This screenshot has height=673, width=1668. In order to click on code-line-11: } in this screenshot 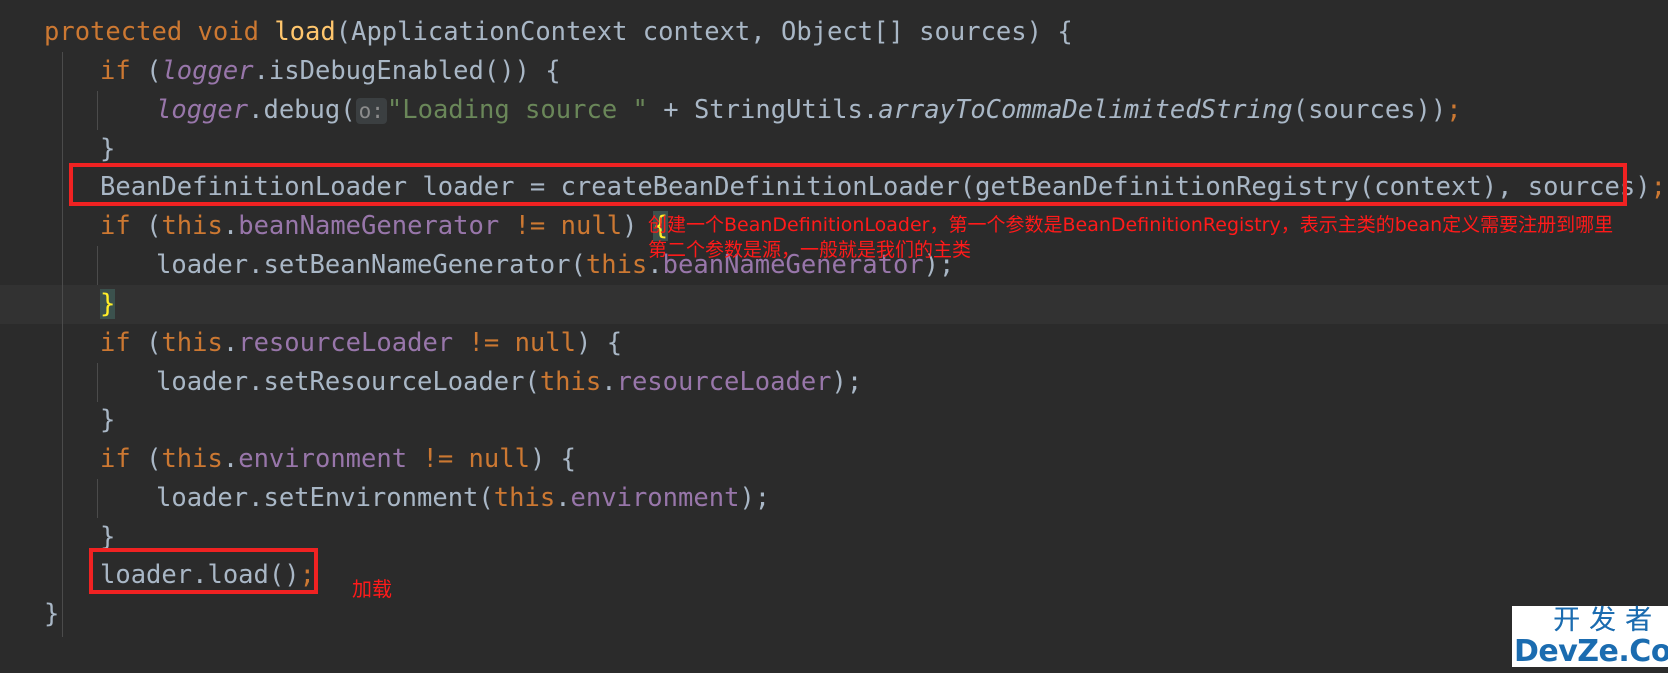, I will do `click(107, 420)`.